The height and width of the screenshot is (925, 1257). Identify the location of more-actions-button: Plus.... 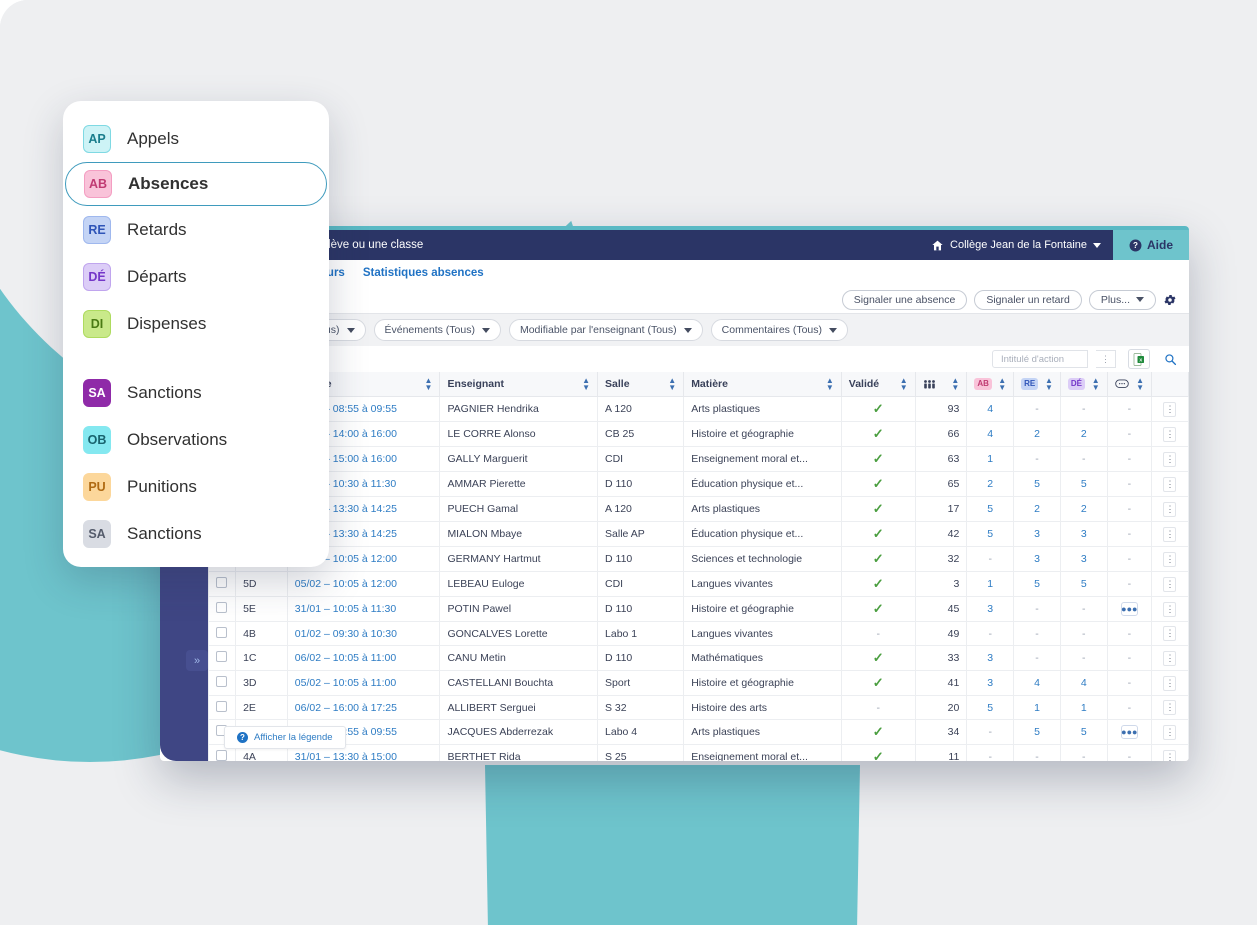
(1122, 299).